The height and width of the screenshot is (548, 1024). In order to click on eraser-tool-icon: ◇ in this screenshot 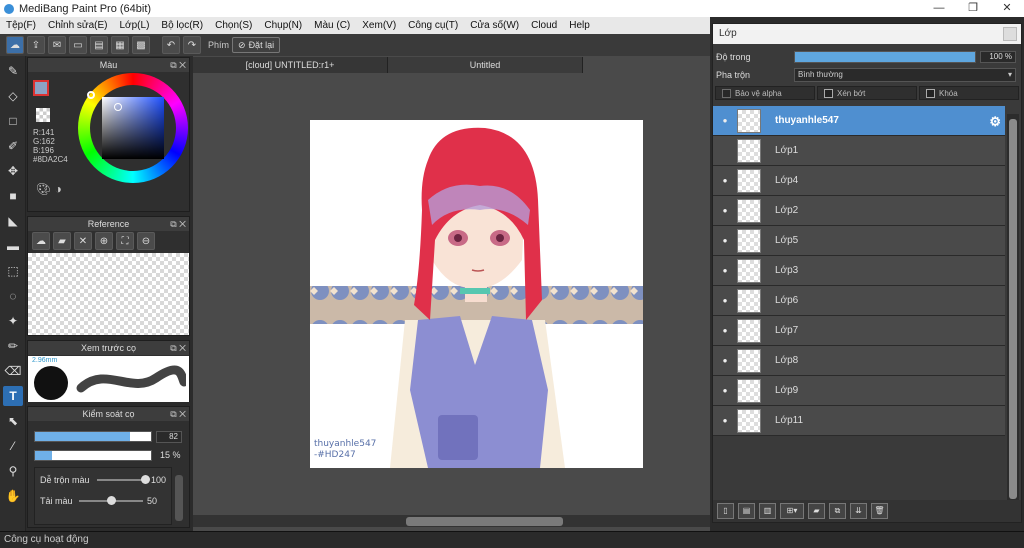, I will do `click(13, 96)`.